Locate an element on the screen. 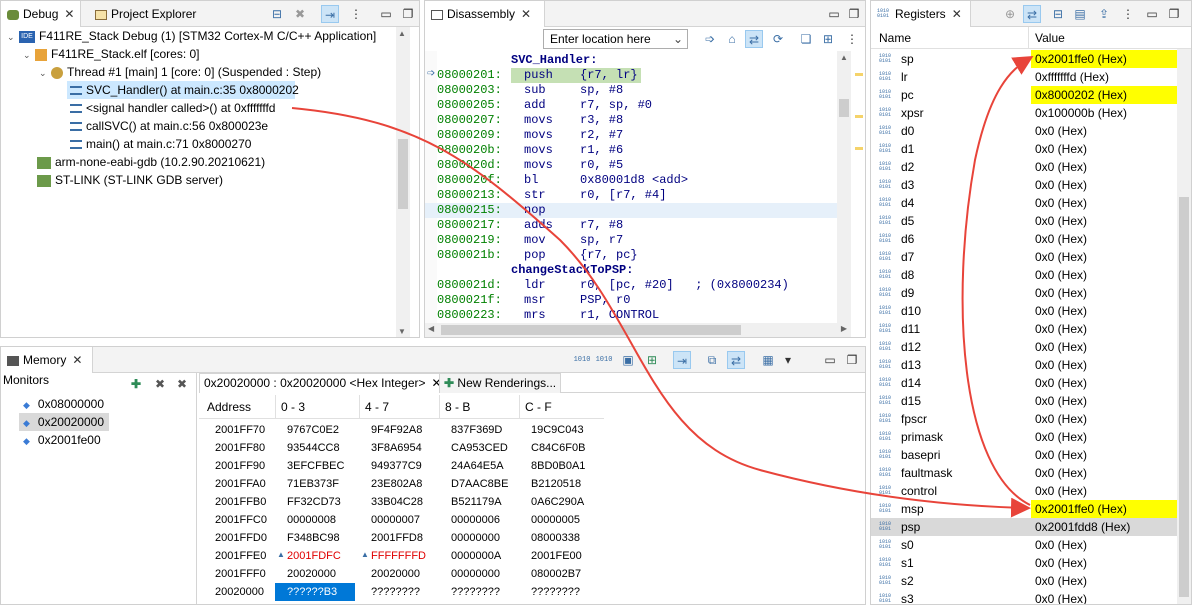  disassembly-line: 0800021b: pop {r7, pc} is located at coordinates (631, 255).